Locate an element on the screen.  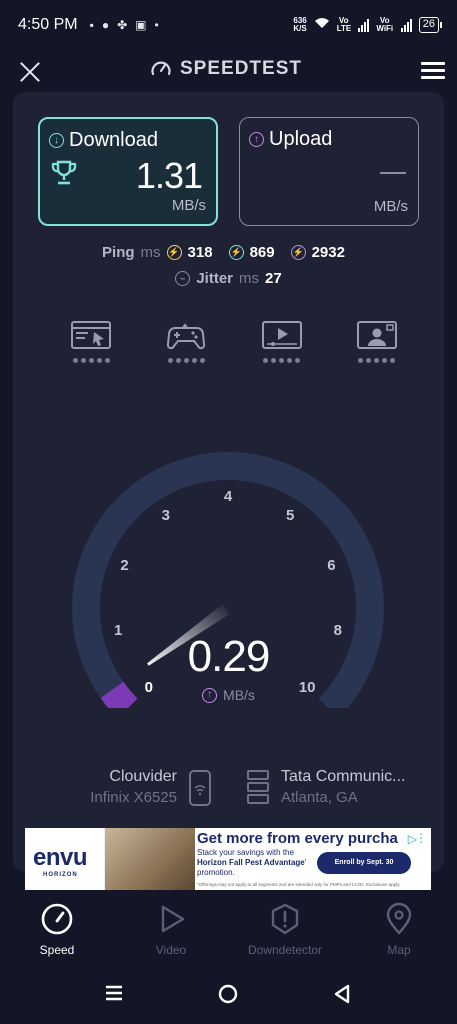
ping-row: Ping ms ⚡ 318 ⚡ 869 ⚡ 2932 is located at coordinates (228, 252).